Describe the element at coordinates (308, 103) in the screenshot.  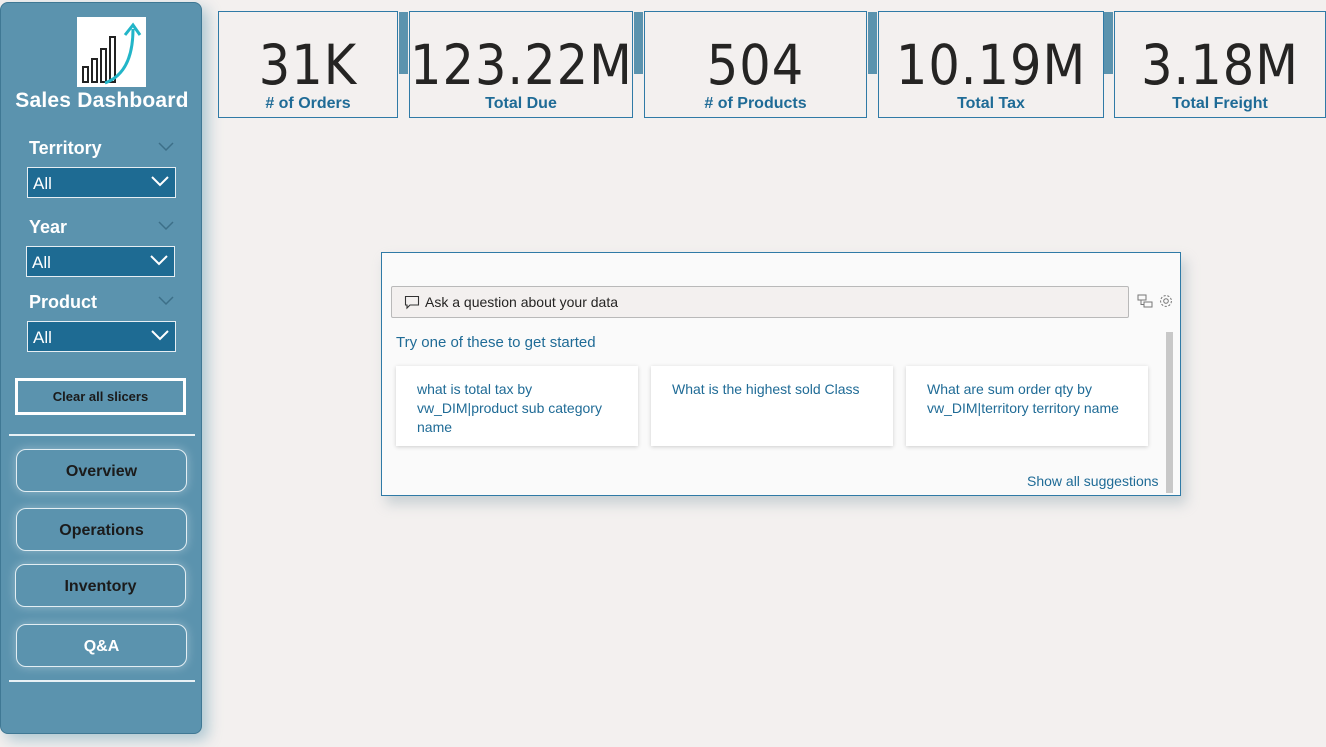
I see `kpi-label: # of Orders` at that location.